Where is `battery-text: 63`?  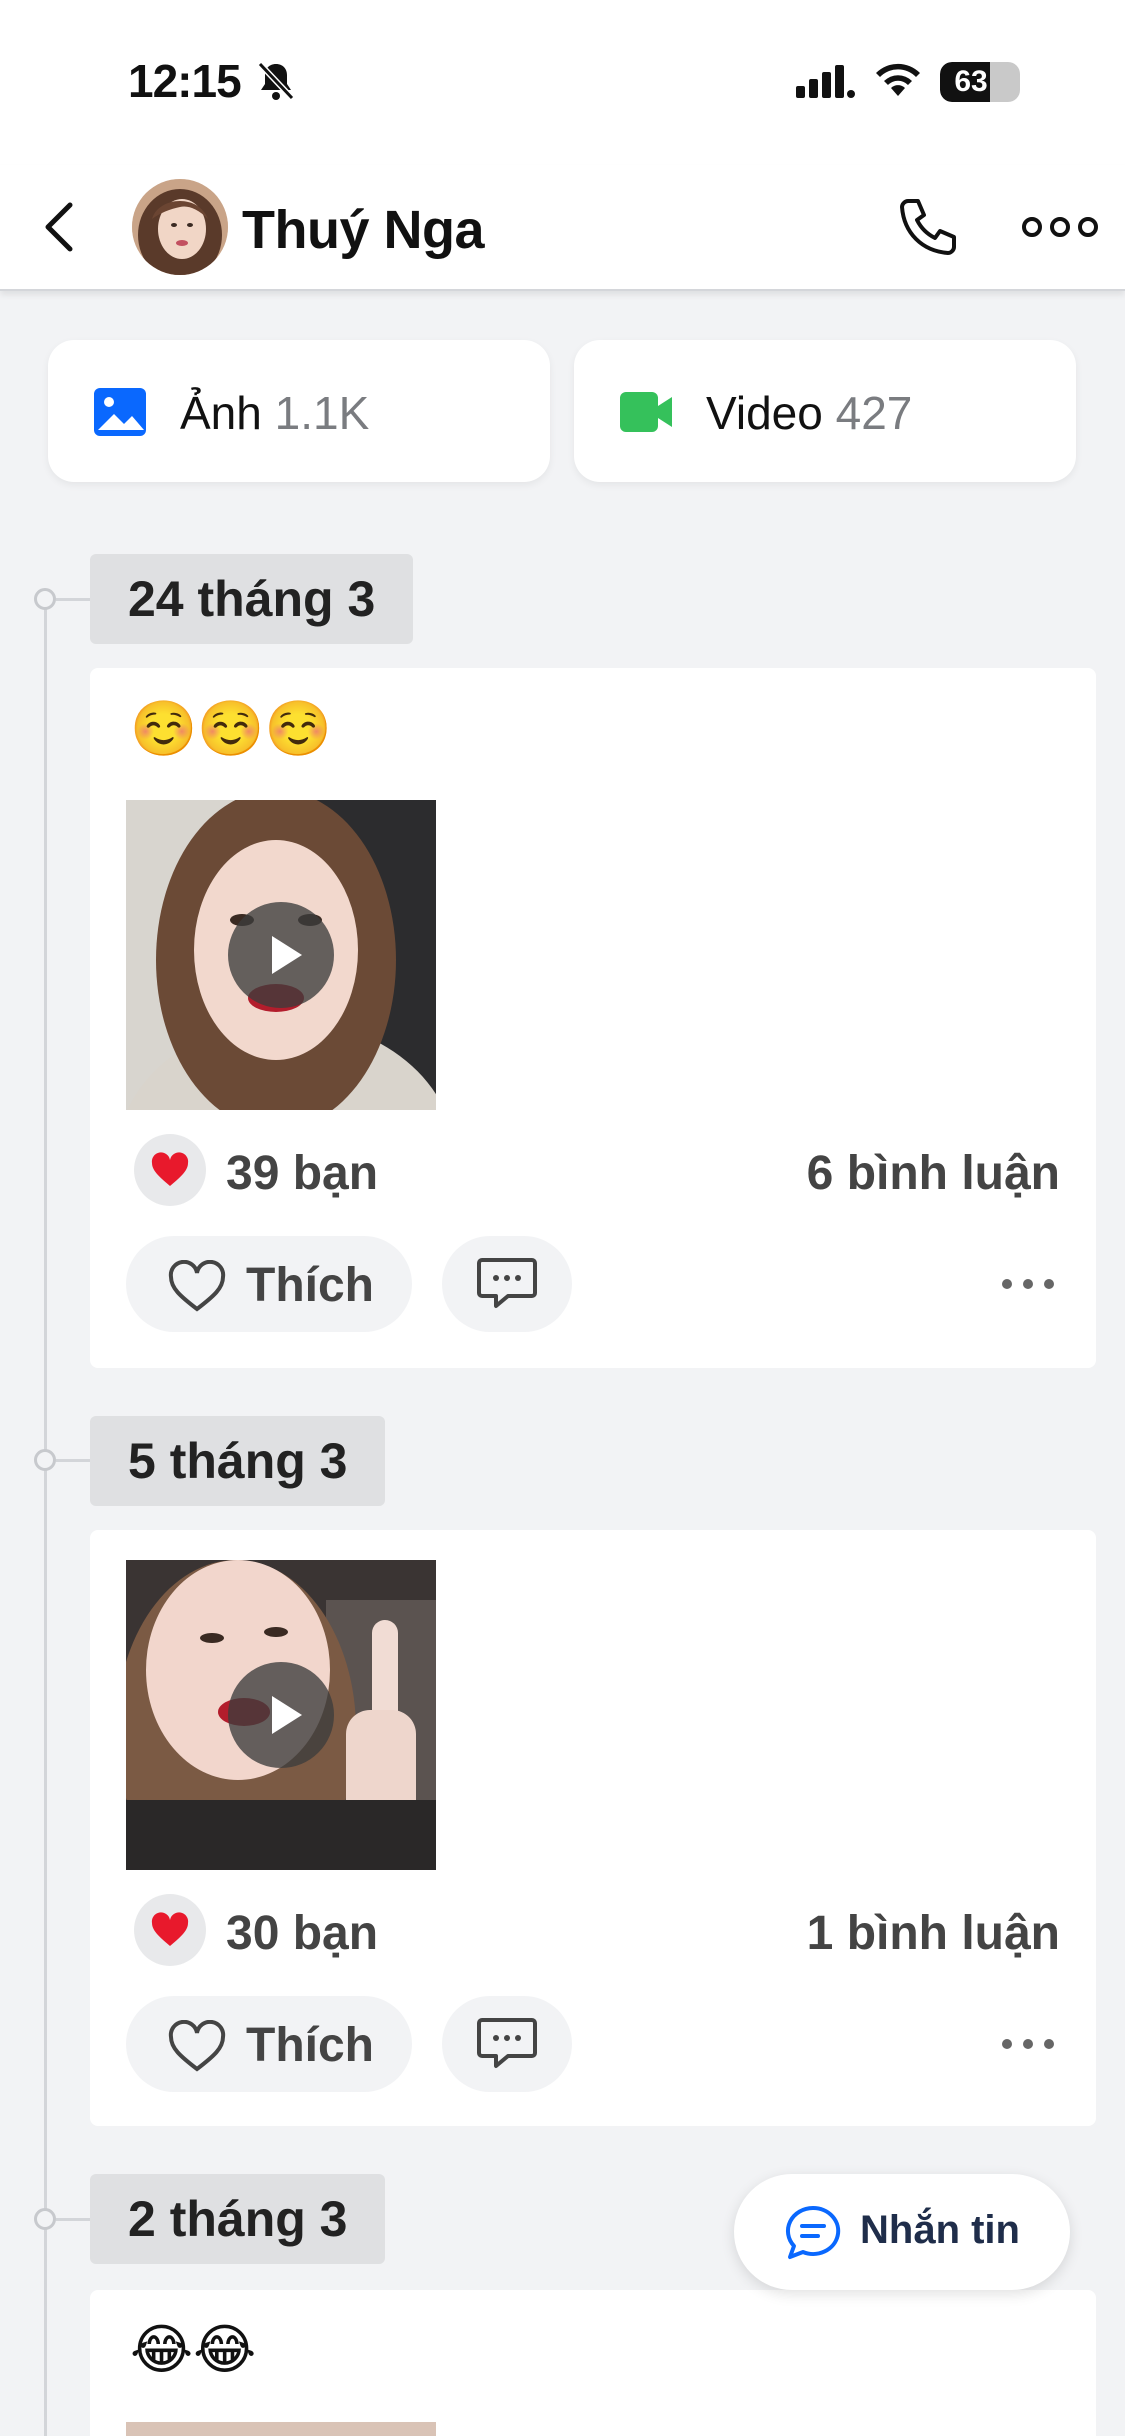
battery-text: 63 is located at coordinates (971, 81).